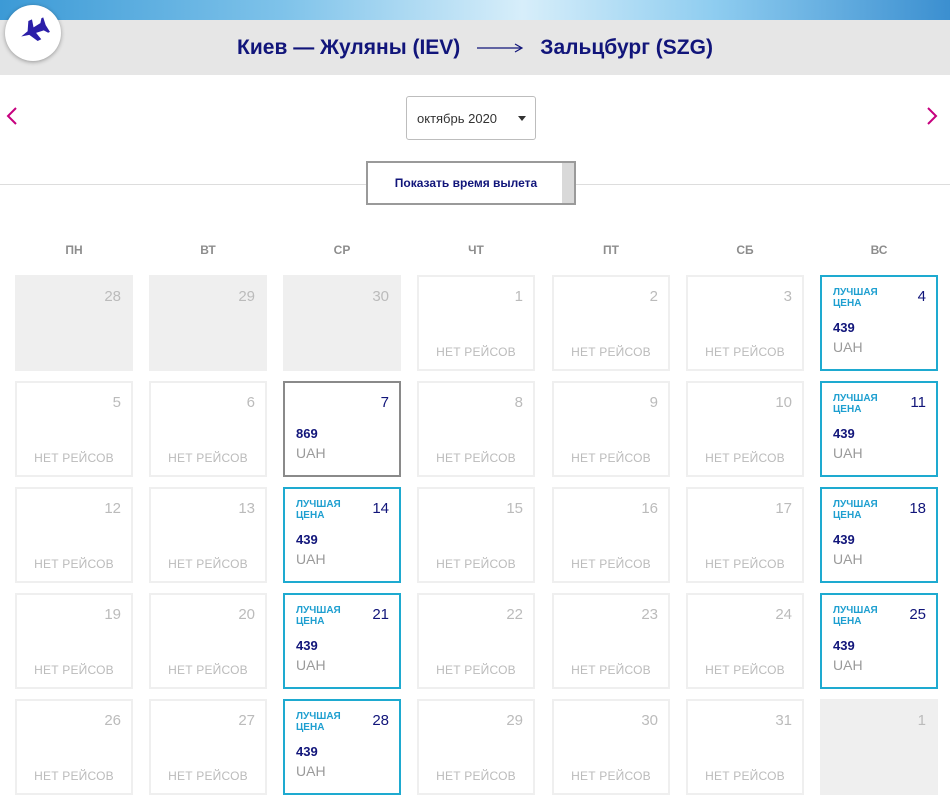  What do you see at coordinates (476, 641) in the screenshot?
I see `calendar-day-cell: 22 НЕТ РЕЙСОВ` at bounding box center [476, 641].